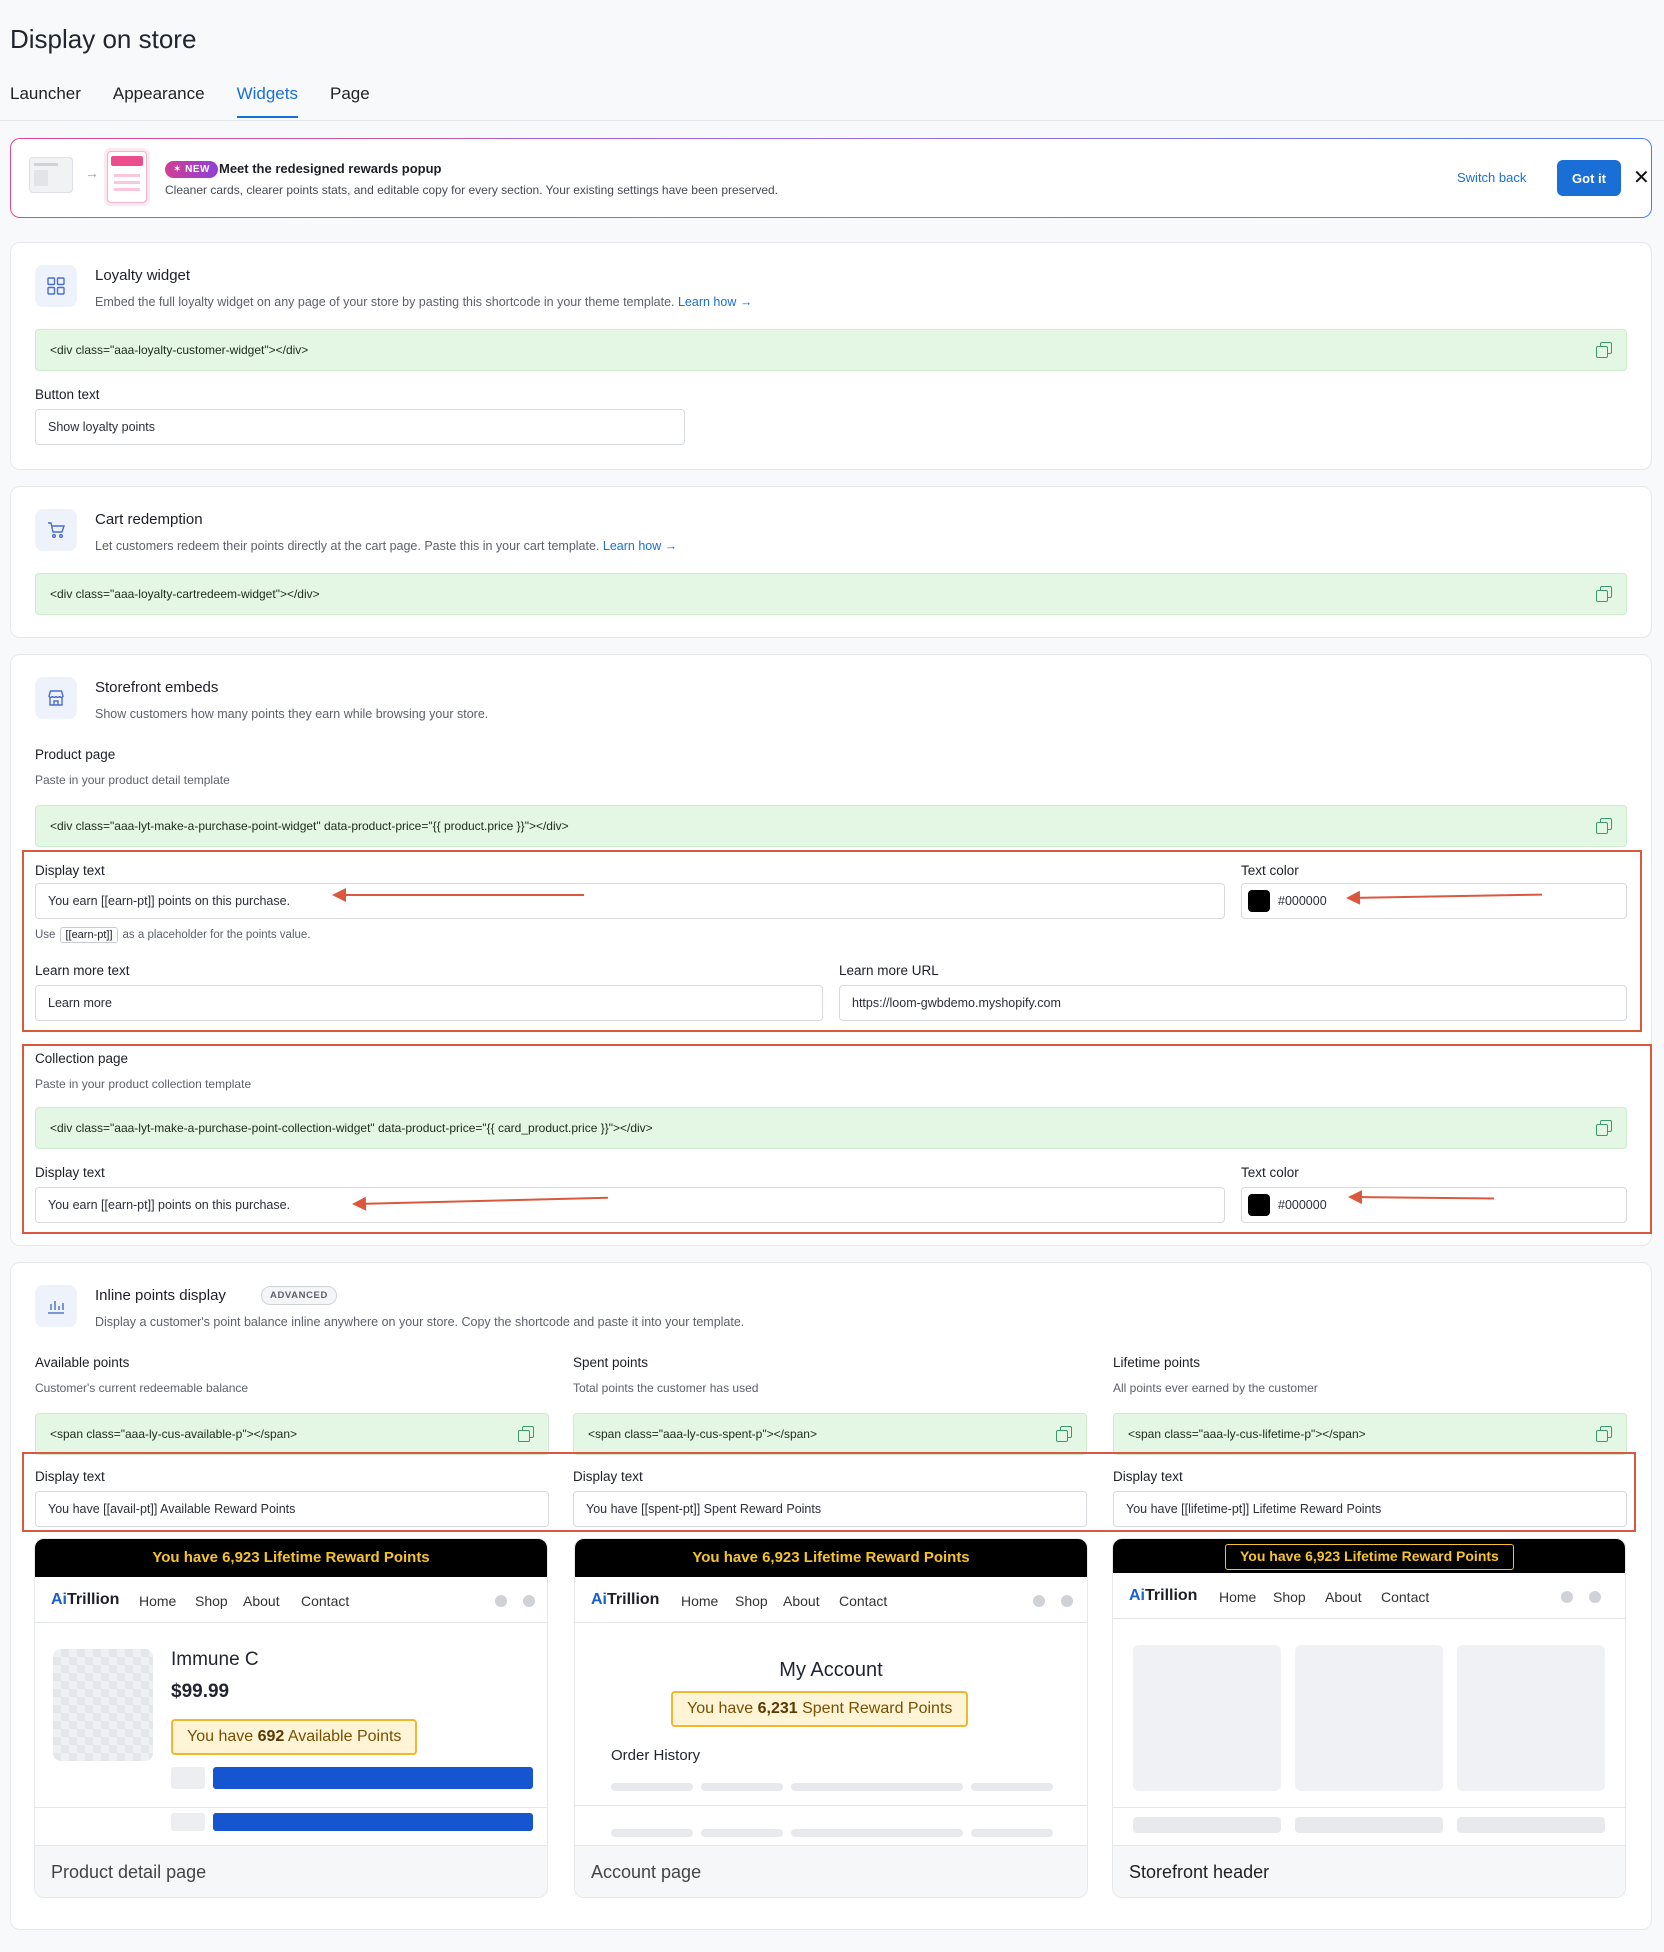 Image resolution: width=1664 pixels, height=1952 pixels. What do you see at coordinates (75, 754) in the screenshot?
I see `product-page-label: Product page` at bounding box center [75, 754].